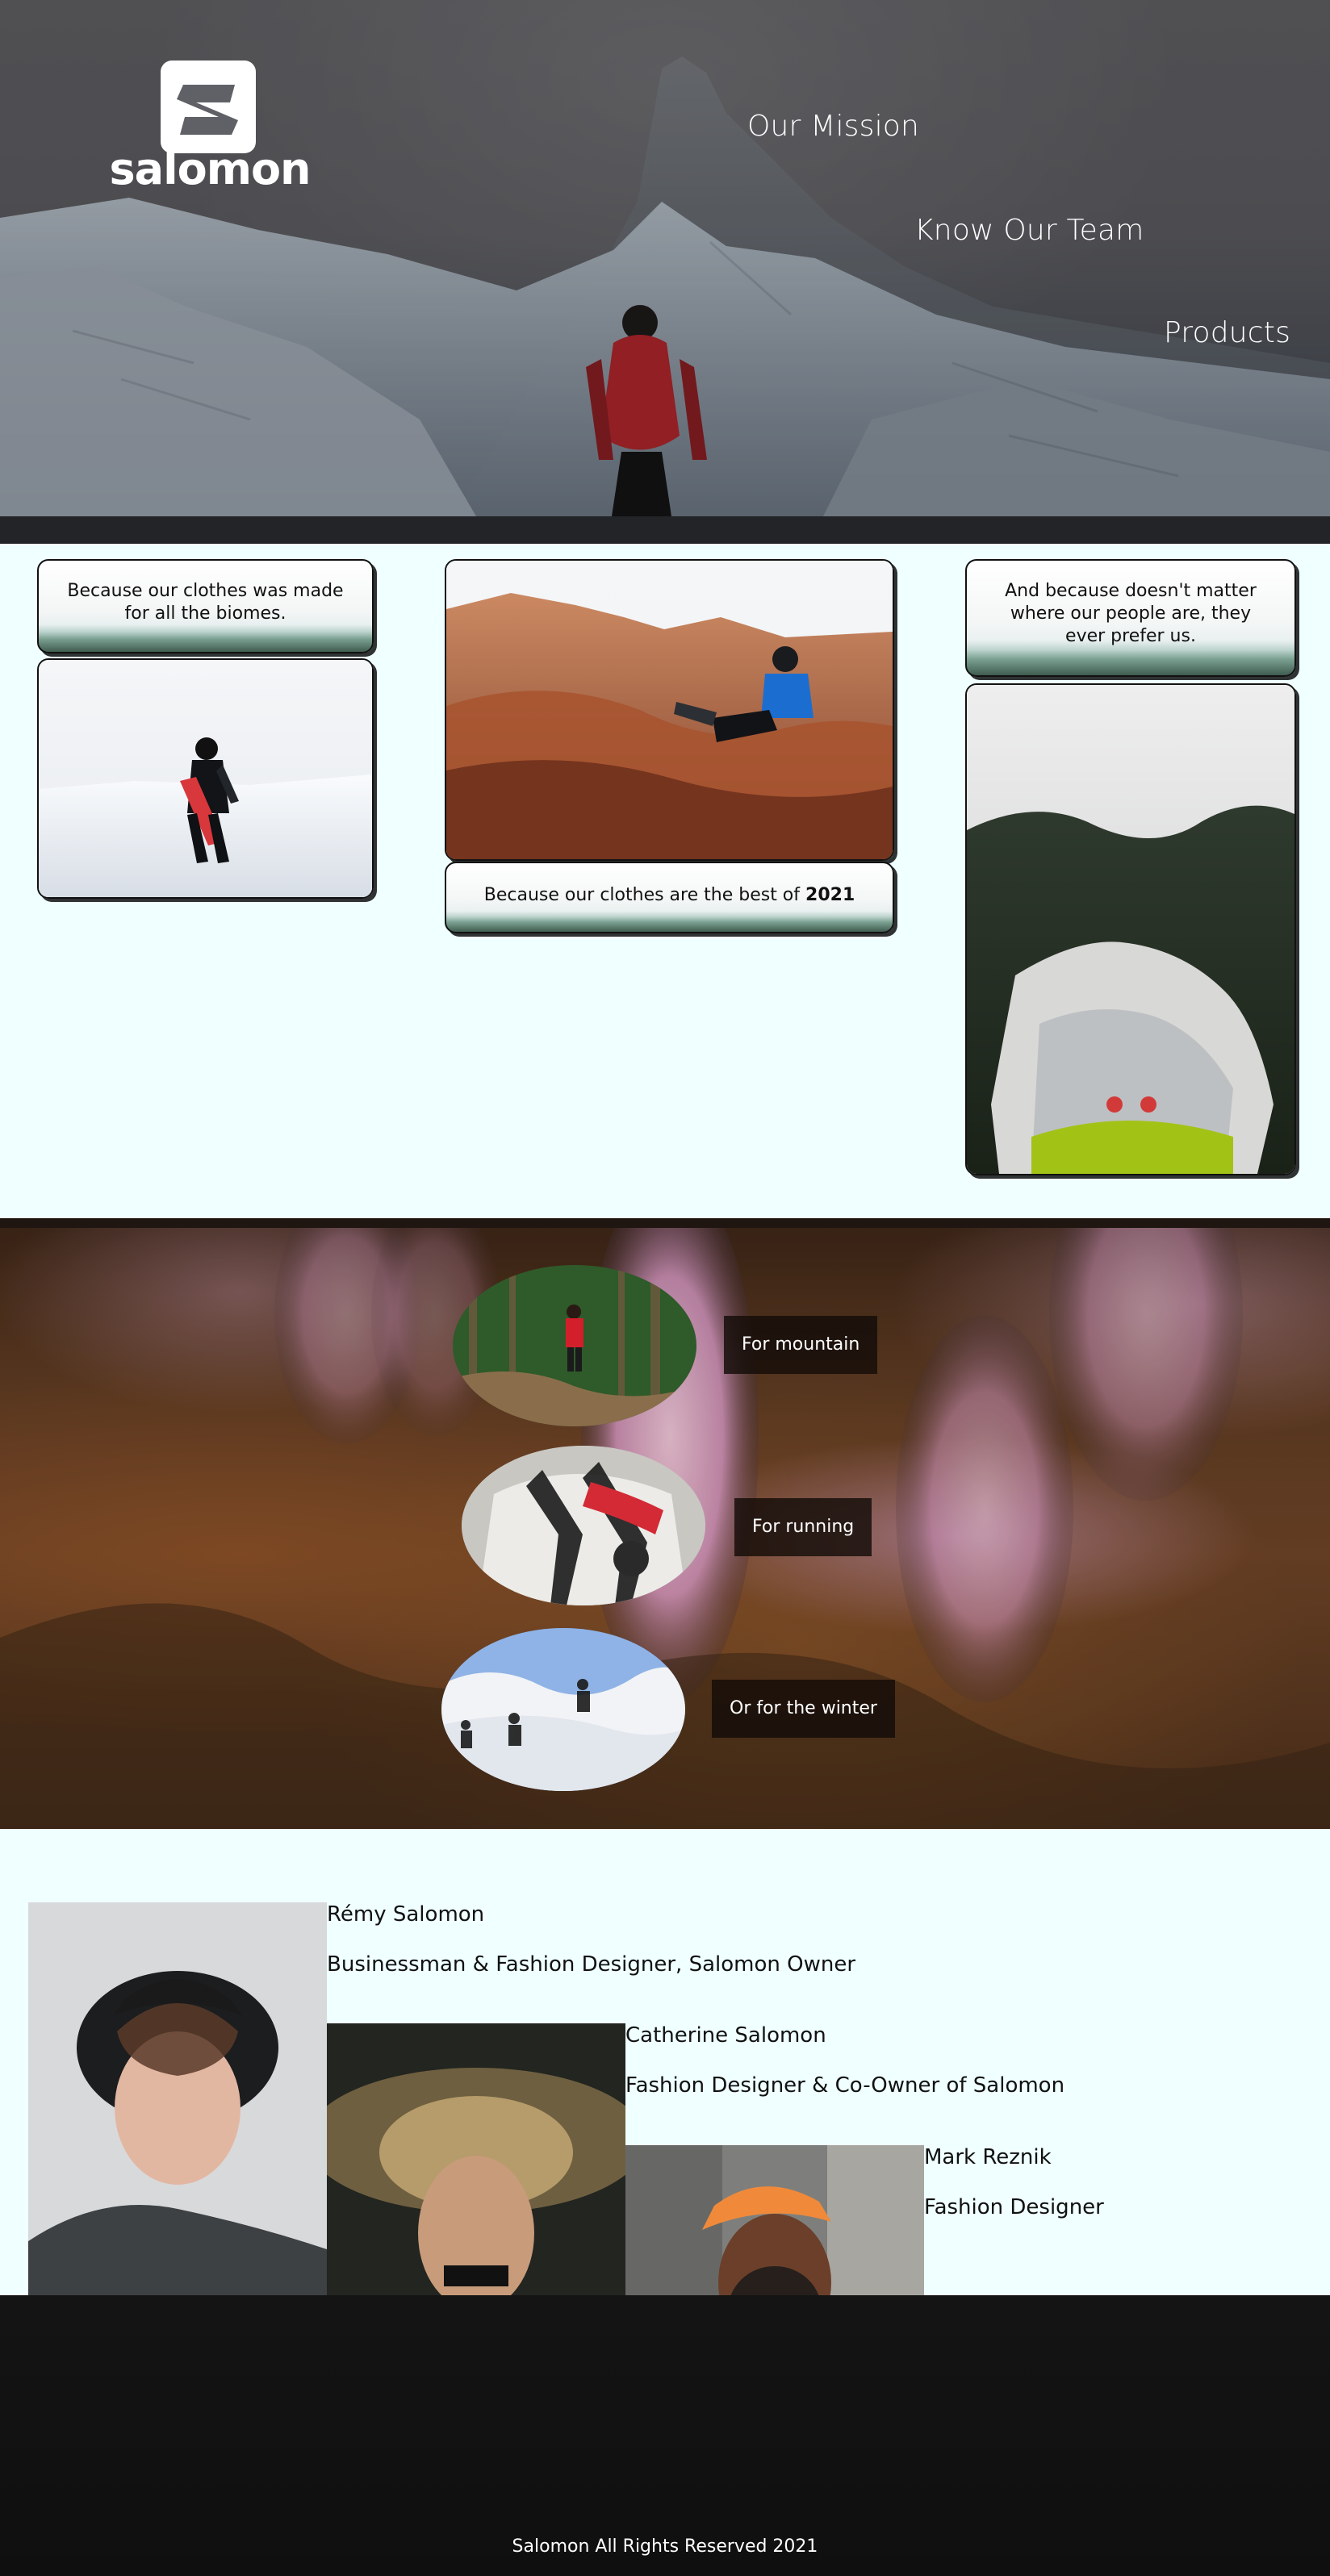  What do you see at coordinates (1227, 332) in the screenshot?
I see `nav-products: Products` at bounding box center [1227, 332].